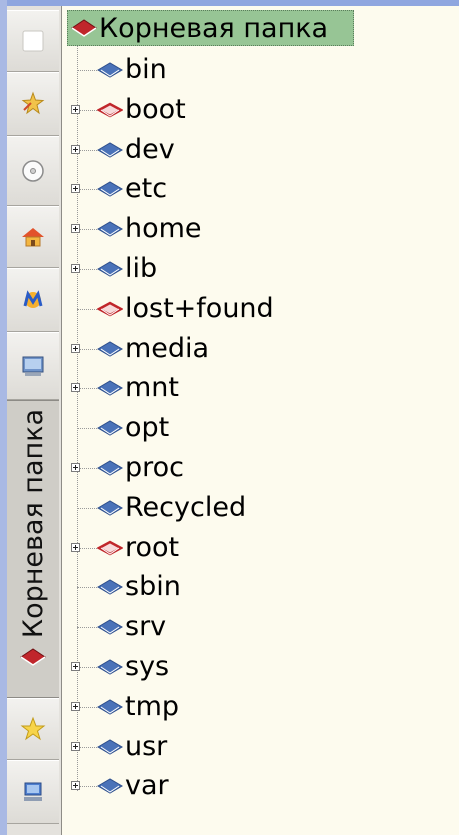 Image resolution: width=459 pixels, height=835 pixels. I want to click on tree-item: root, so click(257, 548).